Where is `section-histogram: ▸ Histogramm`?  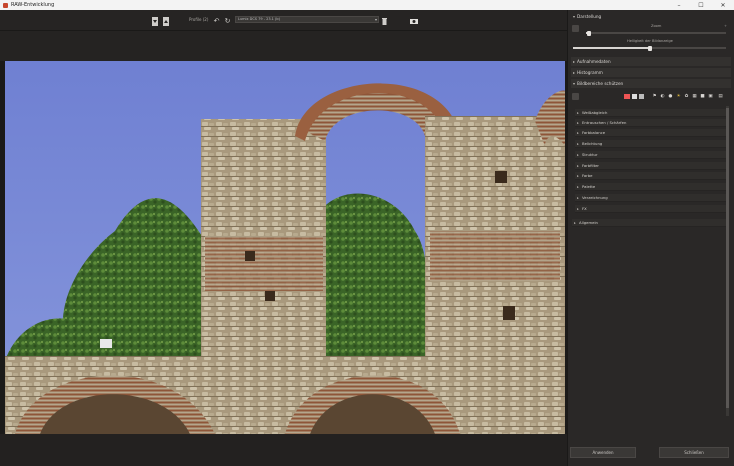
section-histogram: ▸ Histogramm is located at coordinates (651, 72).